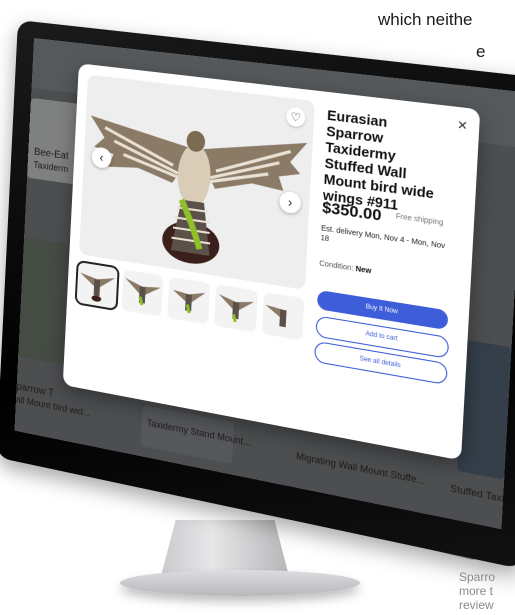 Image resolution: width=515 pixels, height=615 pixels. I want to click on delivery-estimate: Est. delivery Mon, Nov 4 - Mon, Nov 18, so click(387, 243).